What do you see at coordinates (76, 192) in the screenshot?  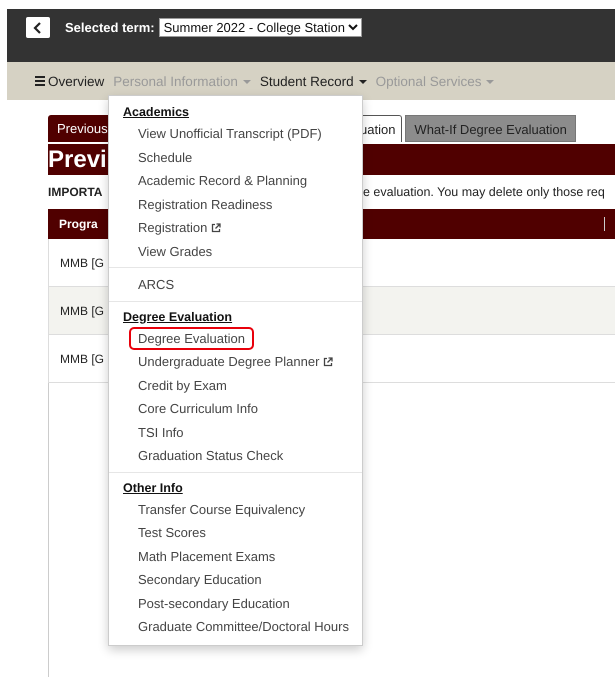 I see `notice-label: IMPORTA` at bounding box center [76, 192].